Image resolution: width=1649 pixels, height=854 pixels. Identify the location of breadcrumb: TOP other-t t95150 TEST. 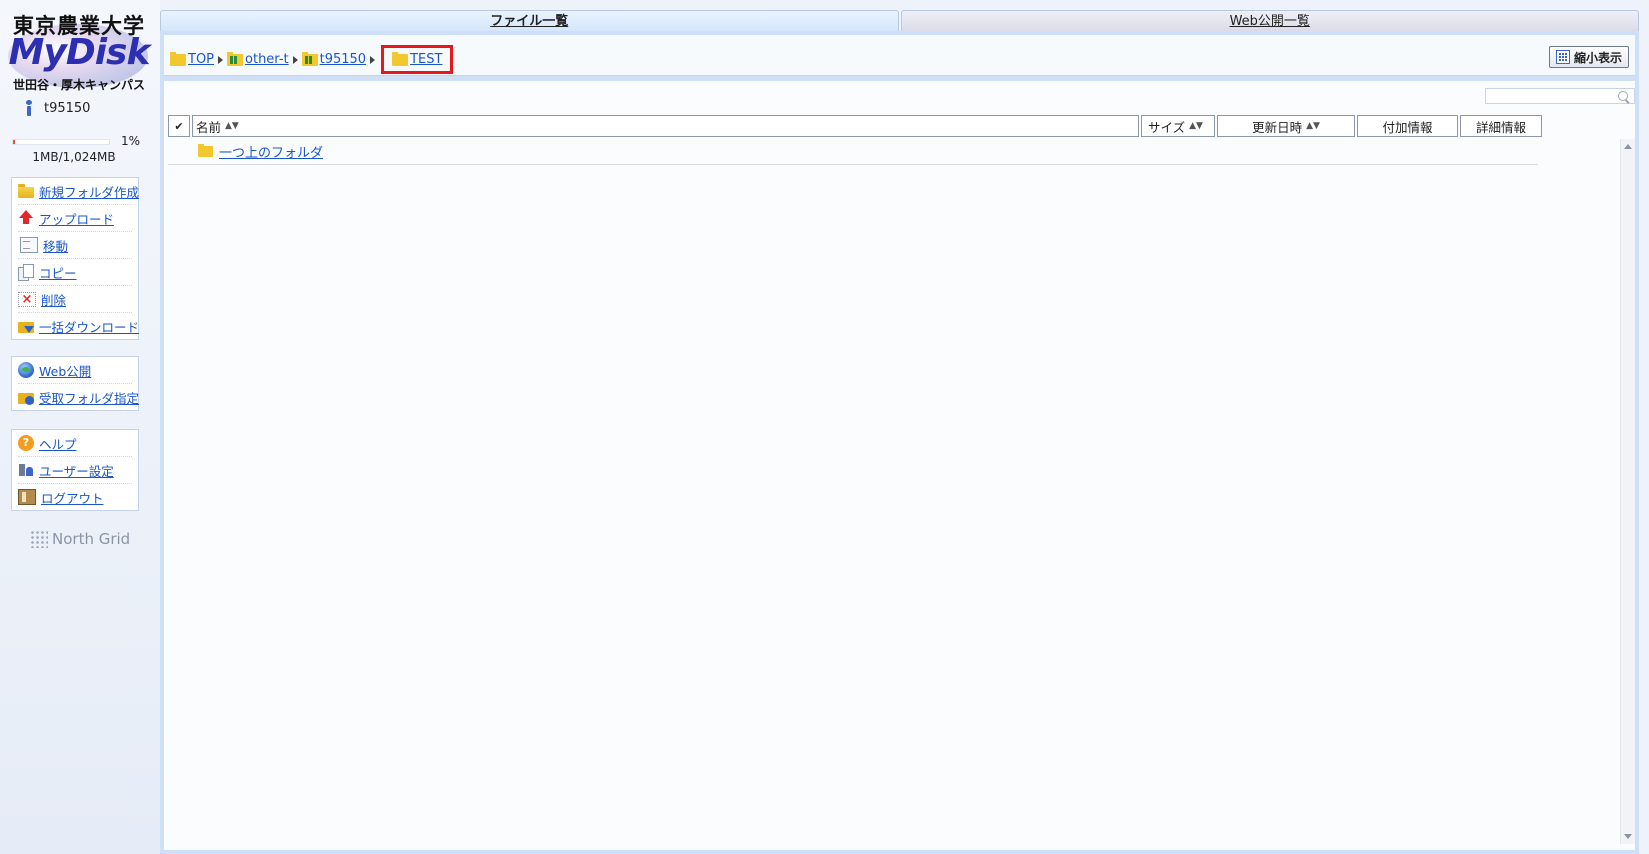
(312, 59).